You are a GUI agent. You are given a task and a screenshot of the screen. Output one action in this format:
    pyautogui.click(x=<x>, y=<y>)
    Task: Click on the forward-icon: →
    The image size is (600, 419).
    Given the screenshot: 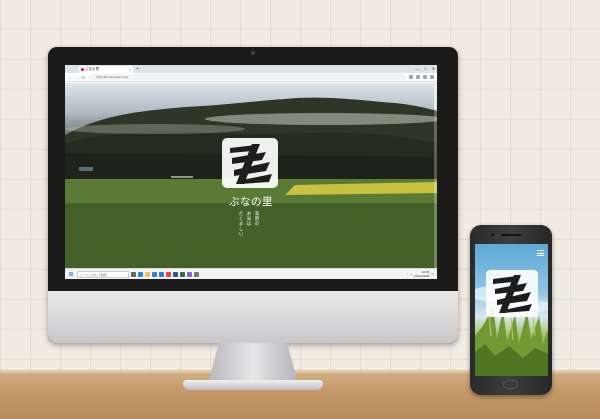 What is the action you would take?
    pyautogui.click(x=77, y=77)
    